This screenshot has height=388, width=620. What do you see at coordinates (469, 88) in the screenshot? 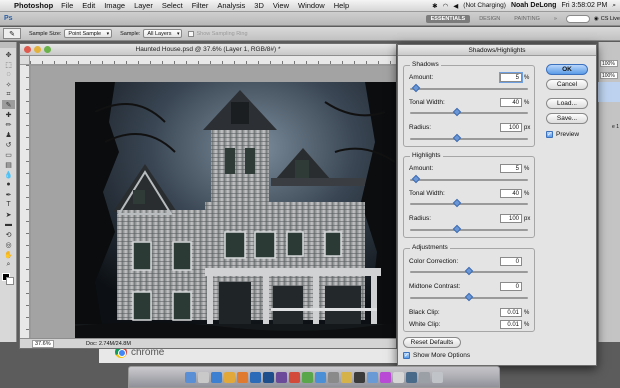
I see `shadows-amount-slider` at bounding box center [469, 88].